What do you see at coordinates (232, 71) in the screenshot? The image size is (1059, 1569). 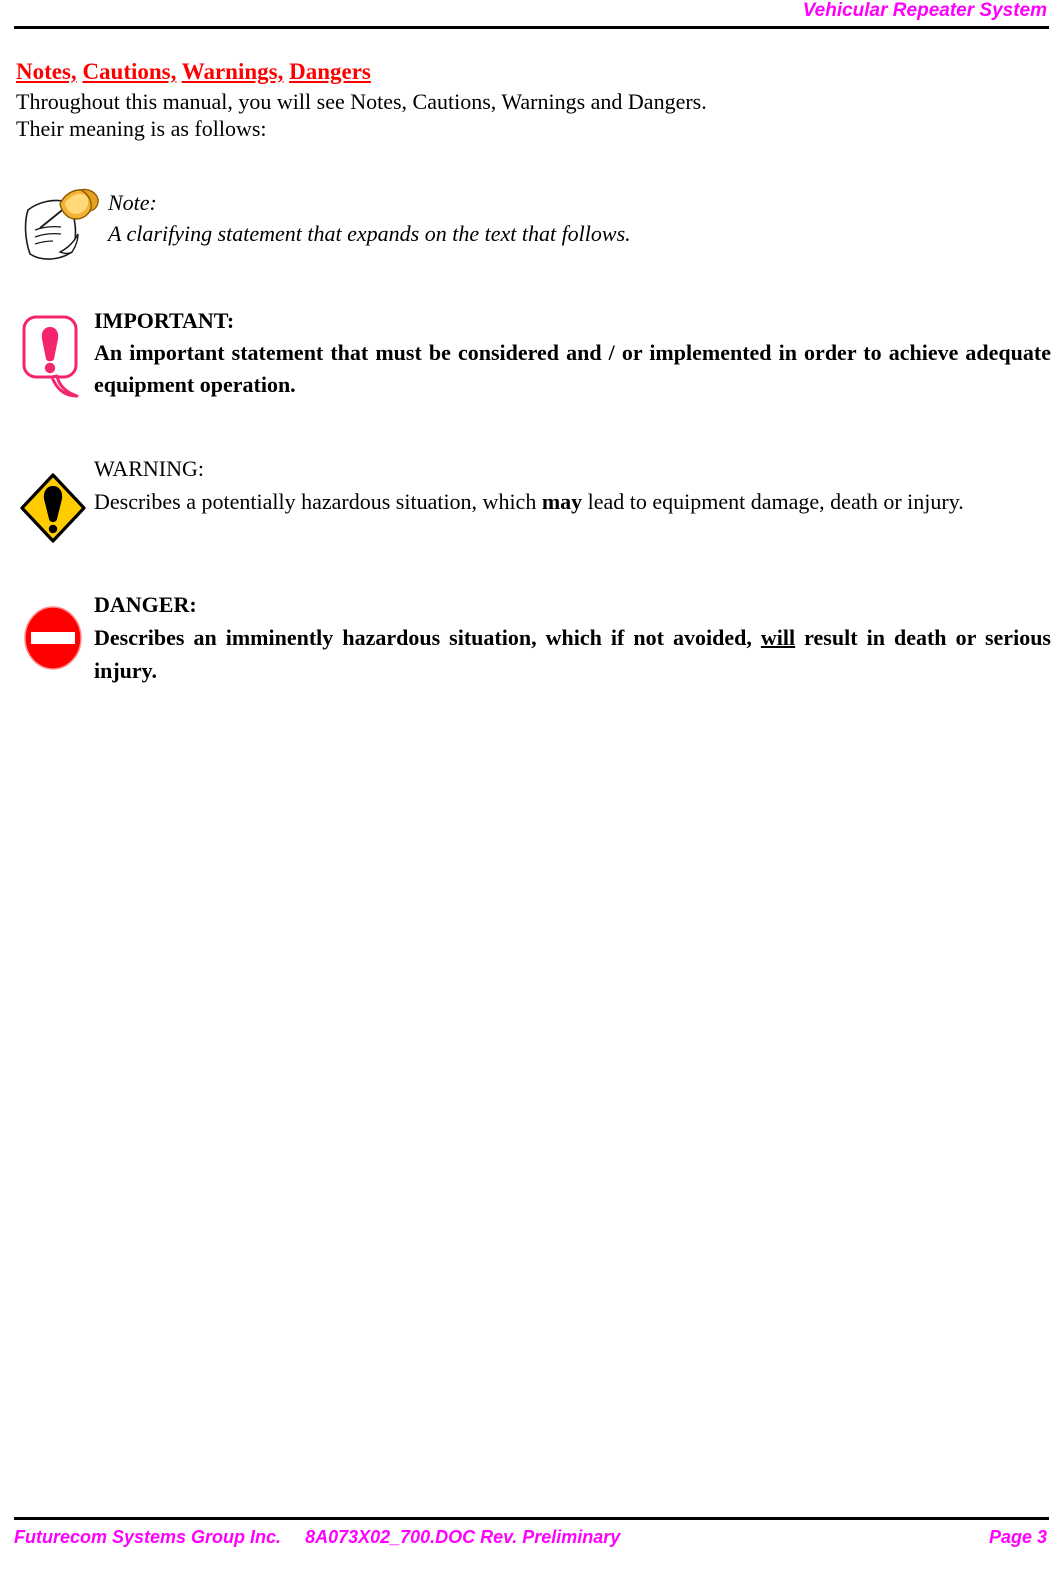 I see `heading-word-warnings: Warnings,` at bounding box center [232, 71].